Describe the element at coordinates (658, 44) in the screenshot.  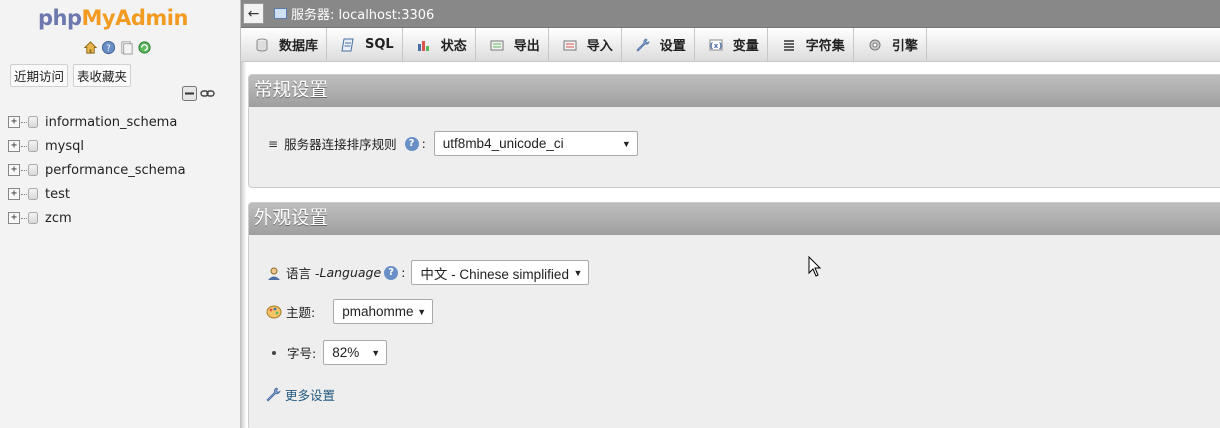
I see `tab-settings: 设置` at that location.